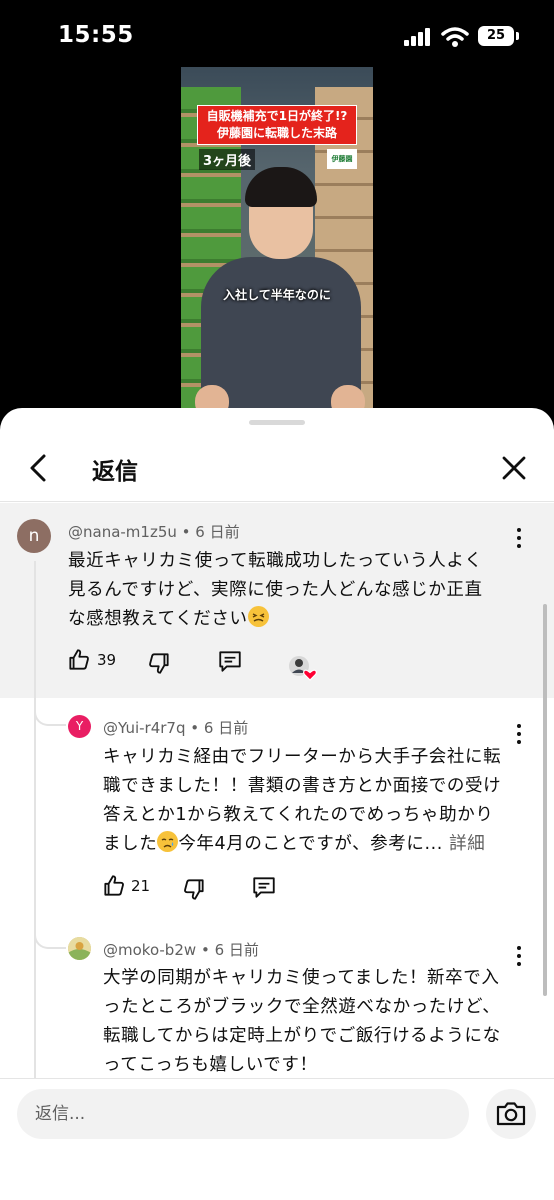 This screenshot has height=1200, width=554. Describe the element at coordinates (277, 469) in the screenshot. I see `sheet-header: 返信` at that location.